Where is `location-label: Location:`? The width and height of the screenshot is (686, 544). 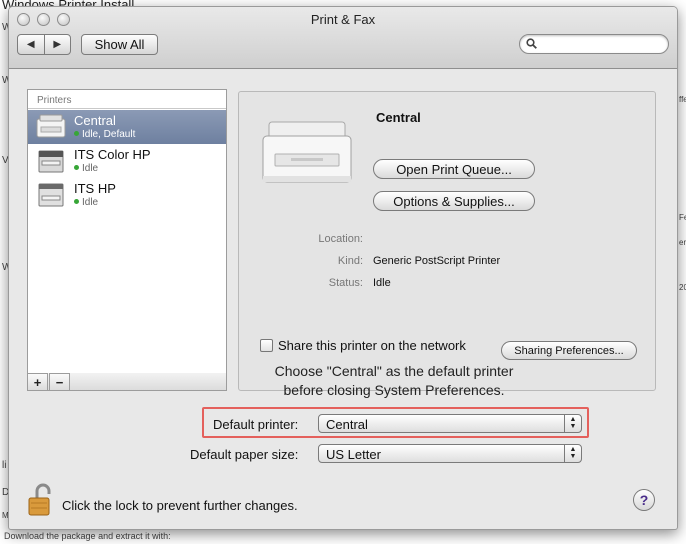 location-label: Location: is located at coordinates (340, 239).